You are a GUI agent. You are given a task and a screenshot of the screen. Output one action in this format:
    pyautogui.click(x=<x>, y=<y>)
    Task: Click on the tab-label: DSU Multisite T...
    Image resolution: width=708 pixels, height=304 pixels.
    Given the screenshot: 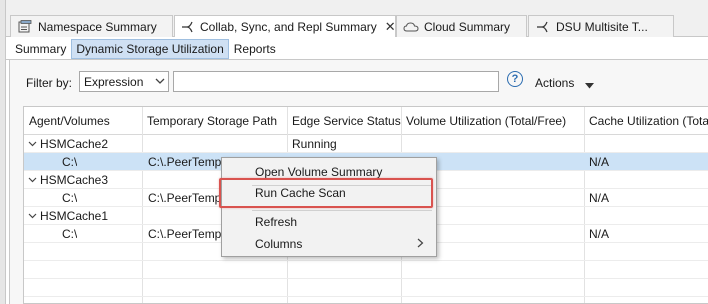 What is the action you would take?
    pyautogui.click(x=602, y=26)
    